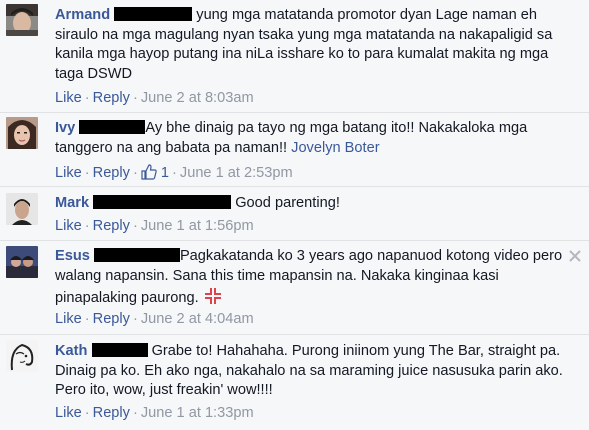  What do you see at coordinates (72, 203) in the screenshot?
I see `commenter-name: Mark` at bounding box center [72, 203].